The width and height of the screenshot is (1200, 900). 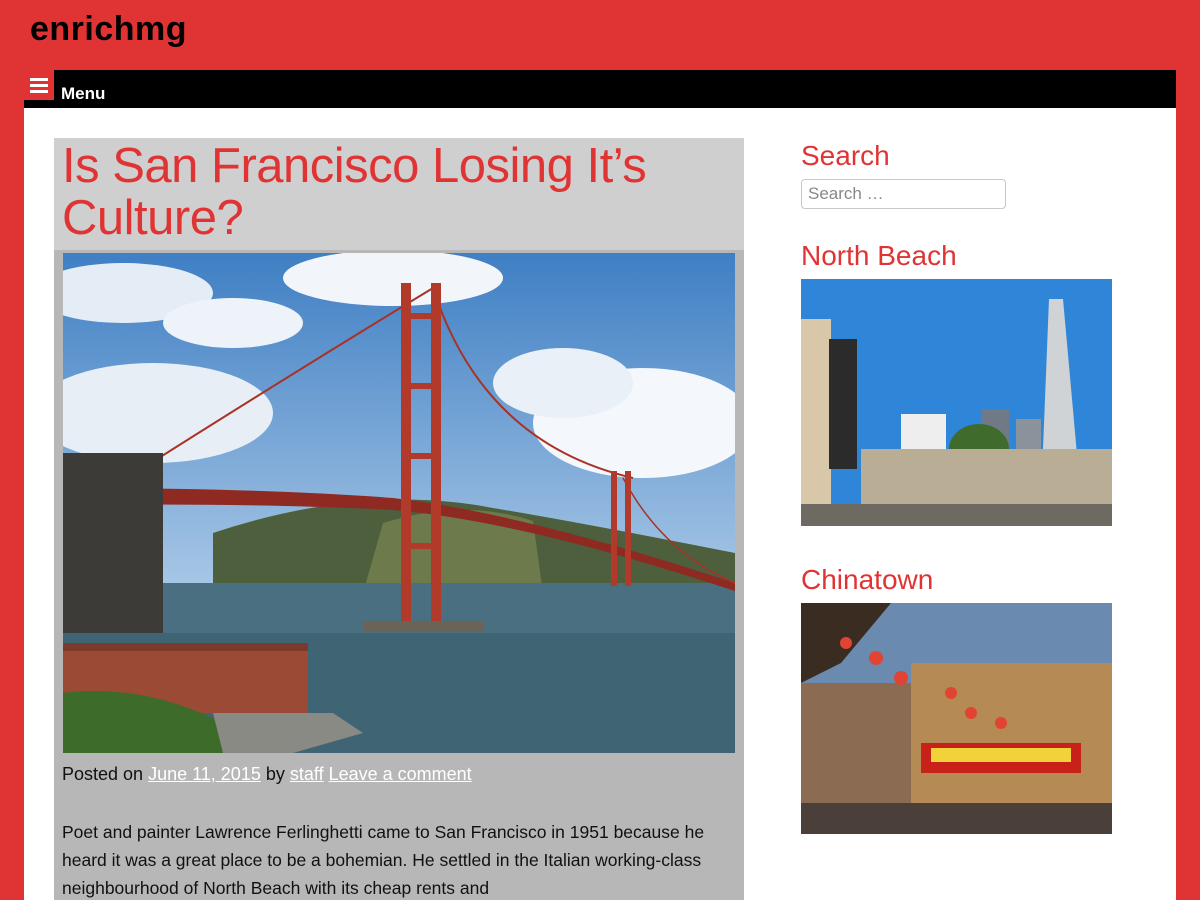 I want to click on post-header: Is San Francisco Losing It’s Culture?, so click(x=399, y=194).